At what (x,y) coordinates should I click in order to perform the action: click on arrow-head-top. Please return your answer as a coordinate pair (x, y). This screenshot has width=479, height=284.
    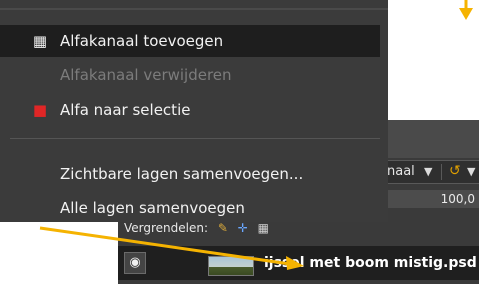
    Looking at the image, I should click on (466, 14).